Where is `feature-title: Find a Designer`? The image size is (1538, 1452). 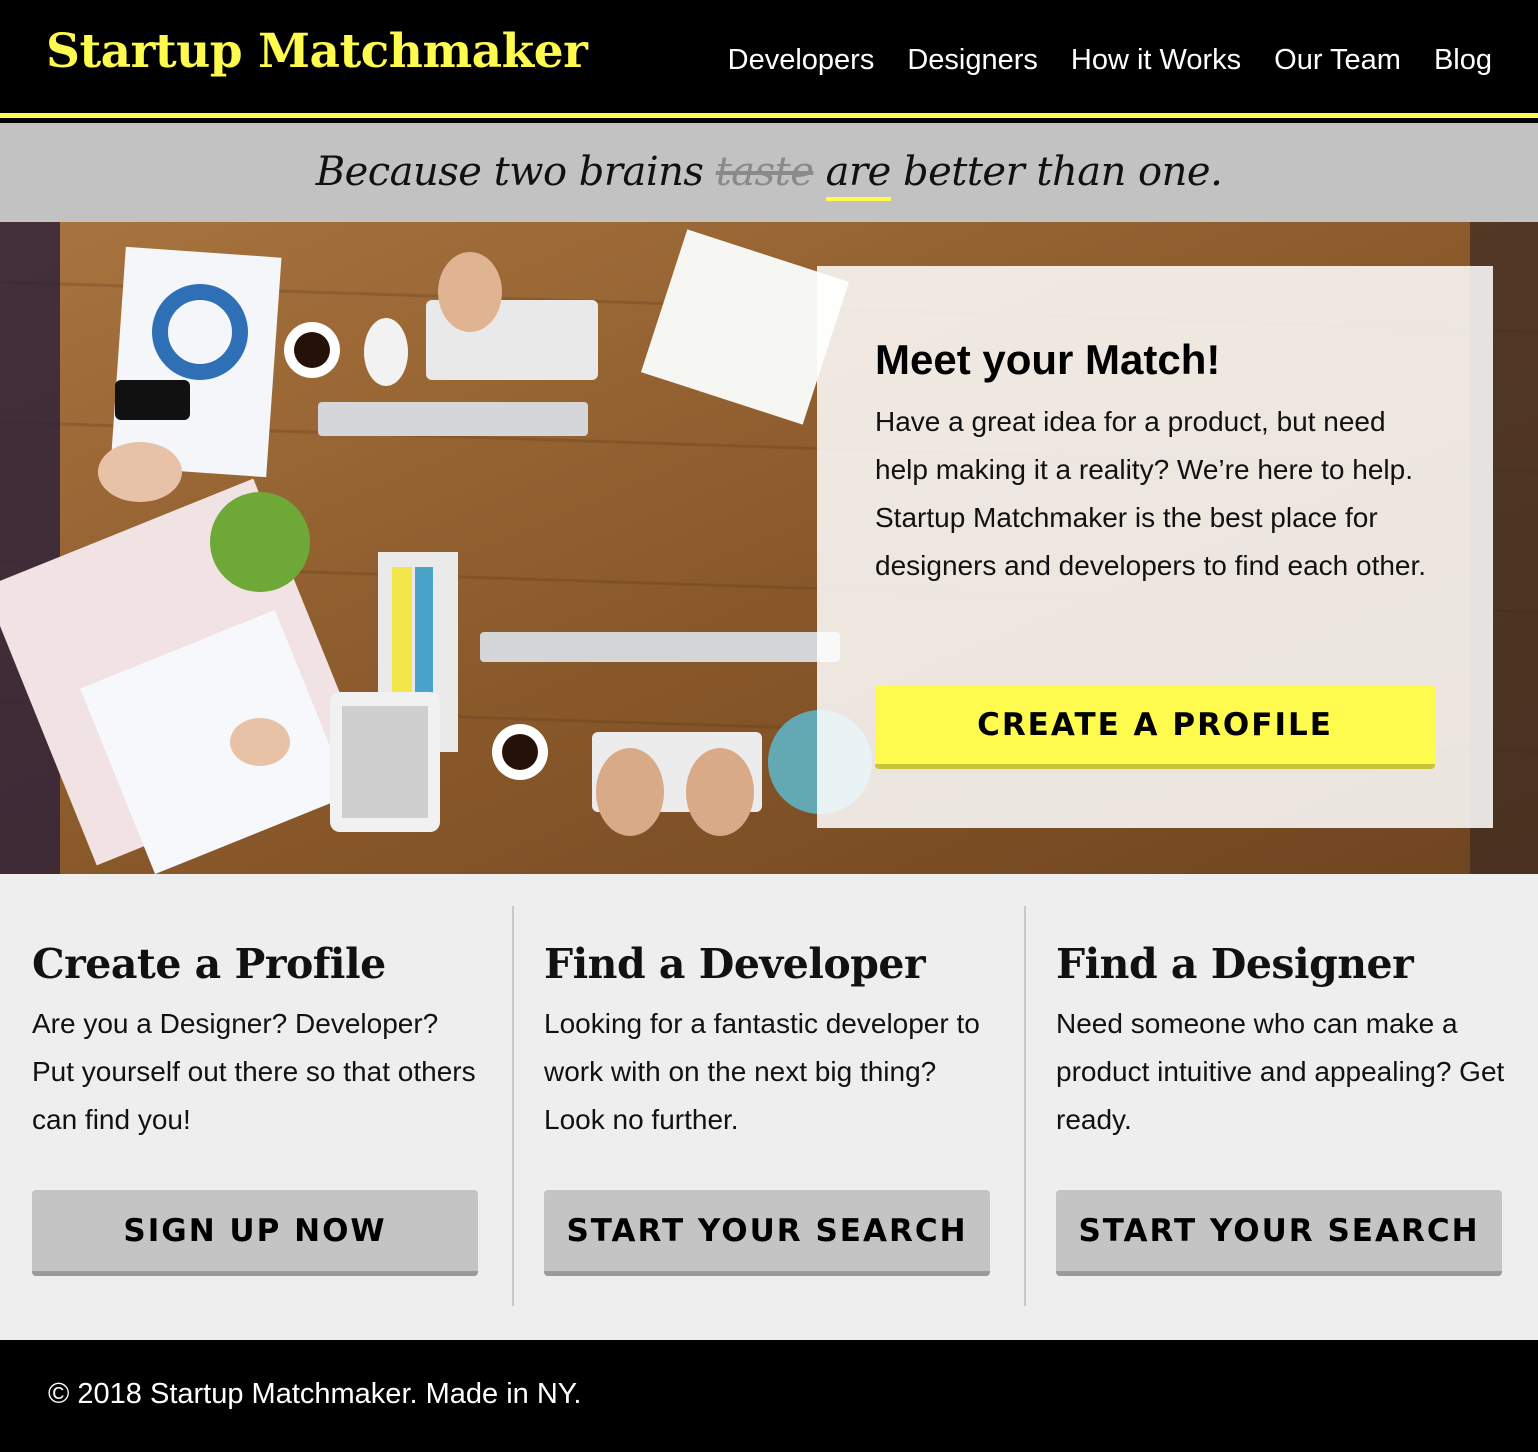 feature-title: Find a Designer is located at coordinates (1235, 964).